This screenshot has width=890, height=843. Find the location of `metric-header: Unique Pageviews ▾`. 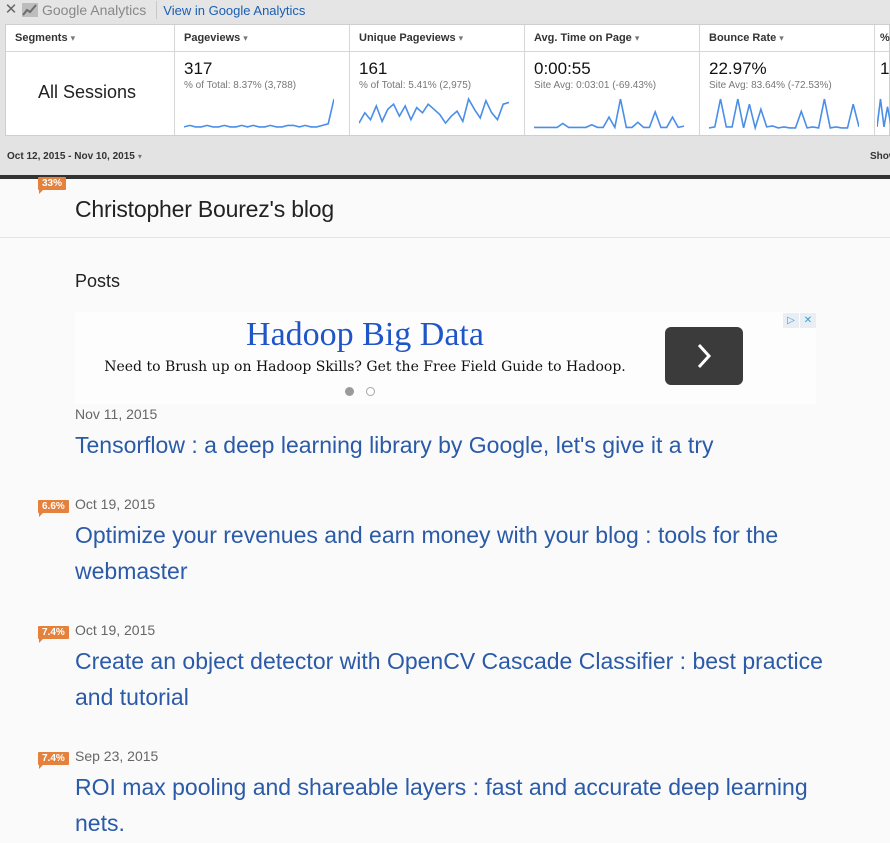

metric-header: Unique Pageviews ▾ is located at coordinates (437, 38).